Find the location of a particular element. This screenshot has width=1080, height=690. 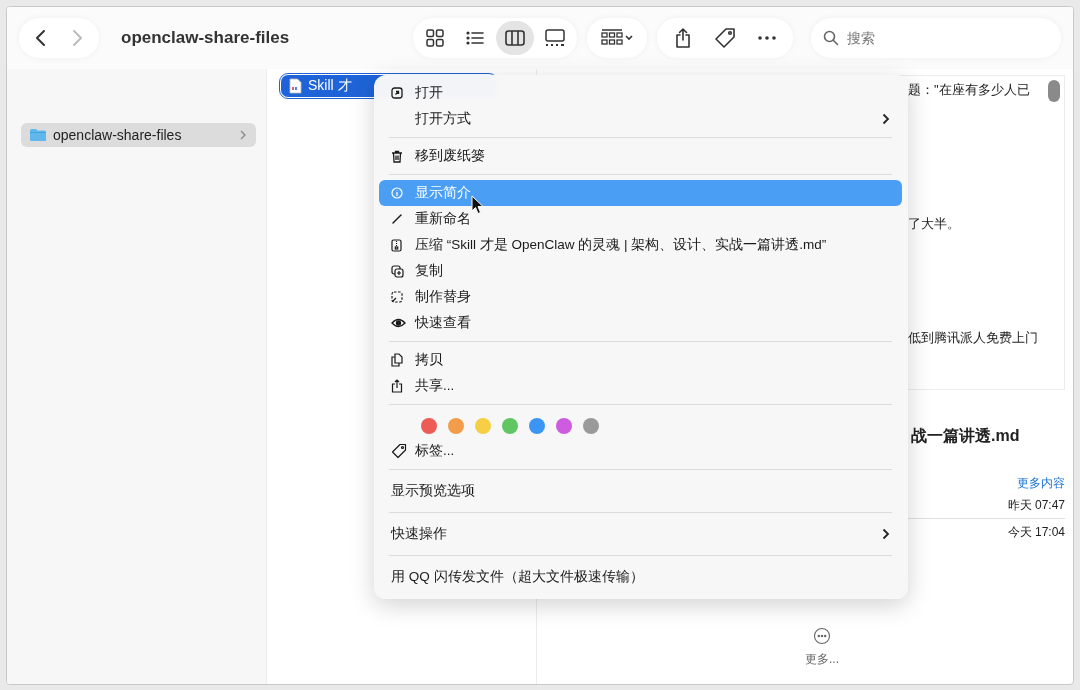

menu-item: 打开方式 is located at coordinates (640, 119).